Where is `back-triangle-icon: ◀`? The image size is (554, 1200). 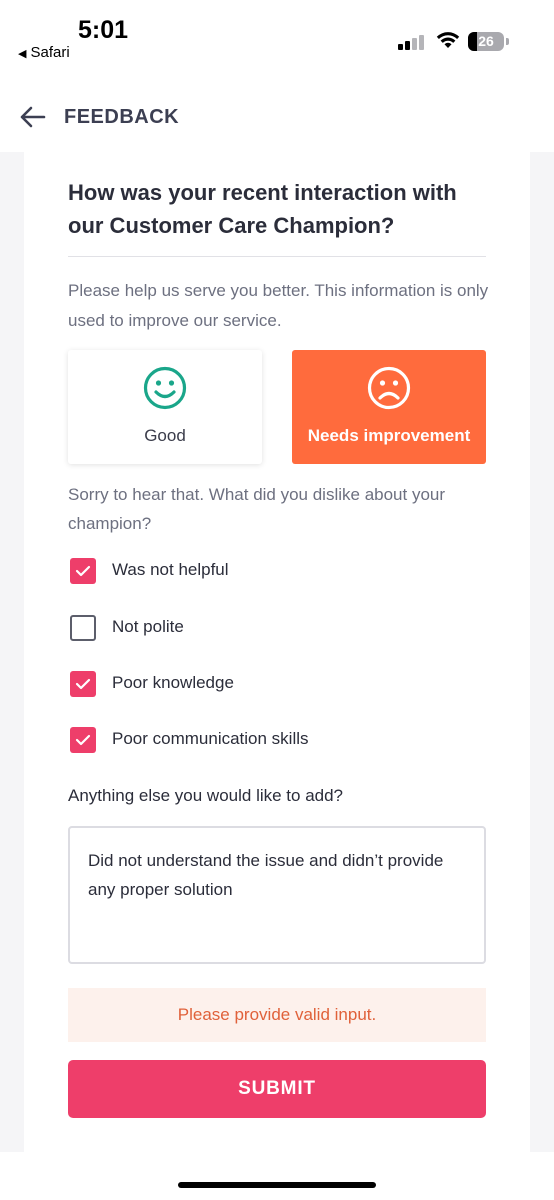 back-triangle-icon: ◀ is located at coordinates (22, 54).